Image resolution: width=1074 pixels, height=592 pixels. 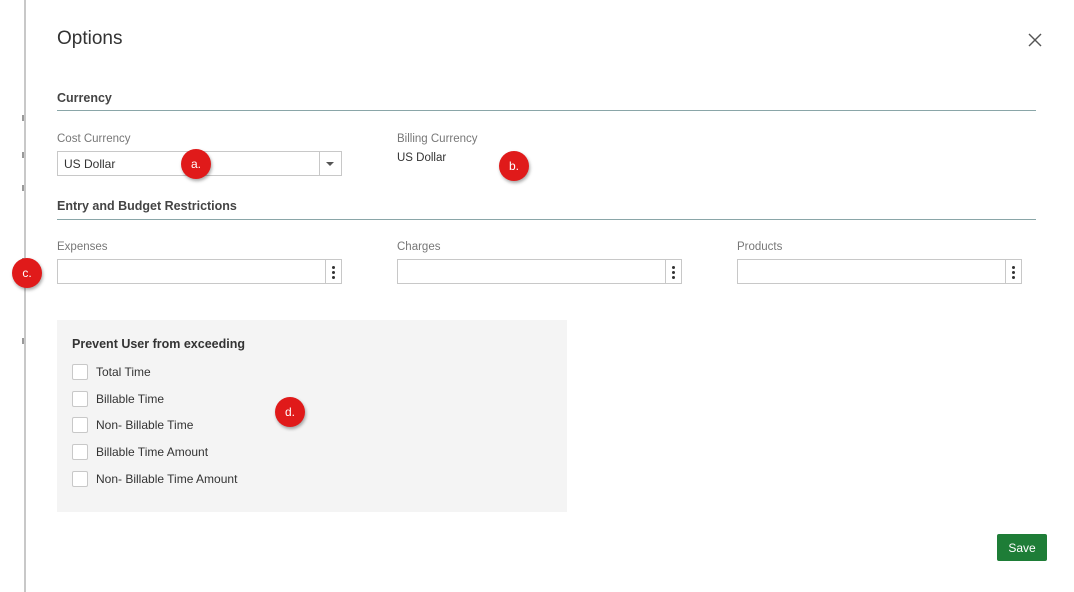 I want to click on expenses-label: Expenses, so click(x=82, y=247).